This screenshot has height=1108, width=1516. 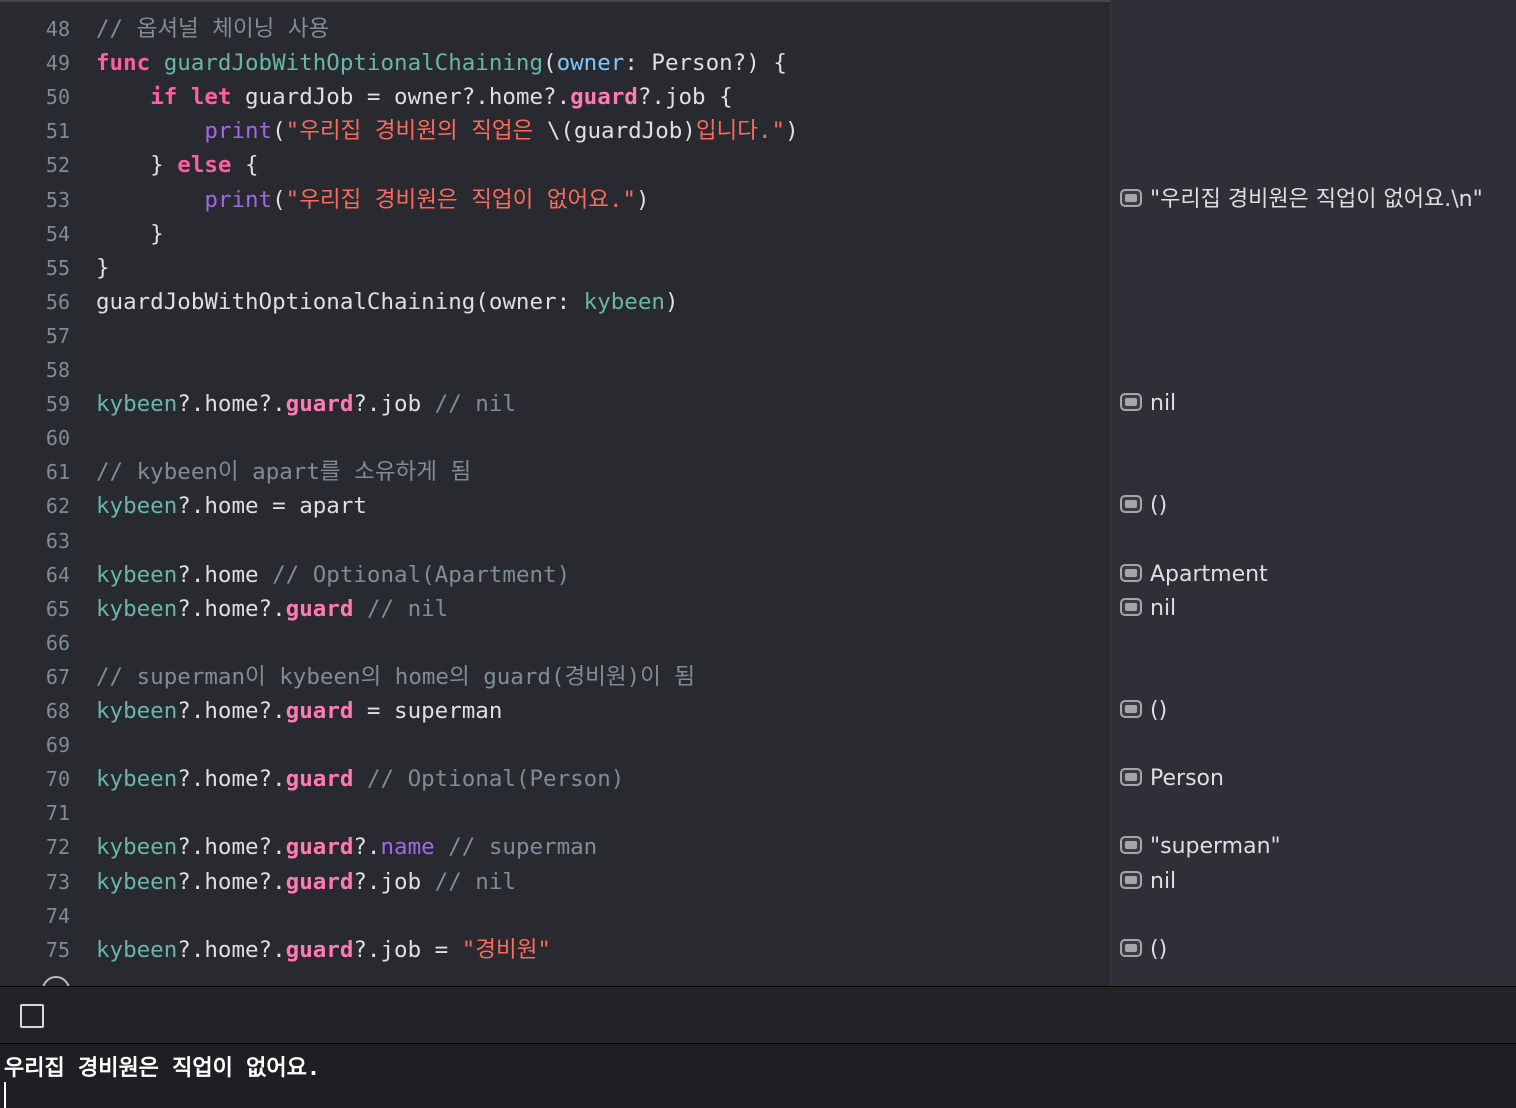 I want to click on code-line: 57, so click(x=555, y=336).